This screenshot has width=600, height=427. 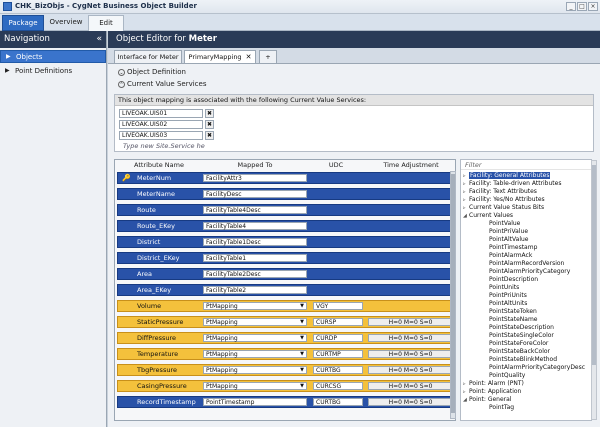 What do you see at coordinates (513, 312) in the screenshot?
I see `tree-node: PointStateToken` at bounding box center [513, 312].